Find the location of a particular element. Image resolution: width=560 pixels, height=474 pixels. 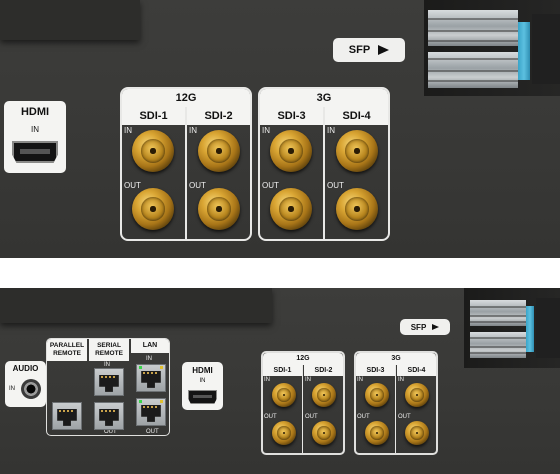

audio-title: AUDIO is located at coordinates (25, 368).